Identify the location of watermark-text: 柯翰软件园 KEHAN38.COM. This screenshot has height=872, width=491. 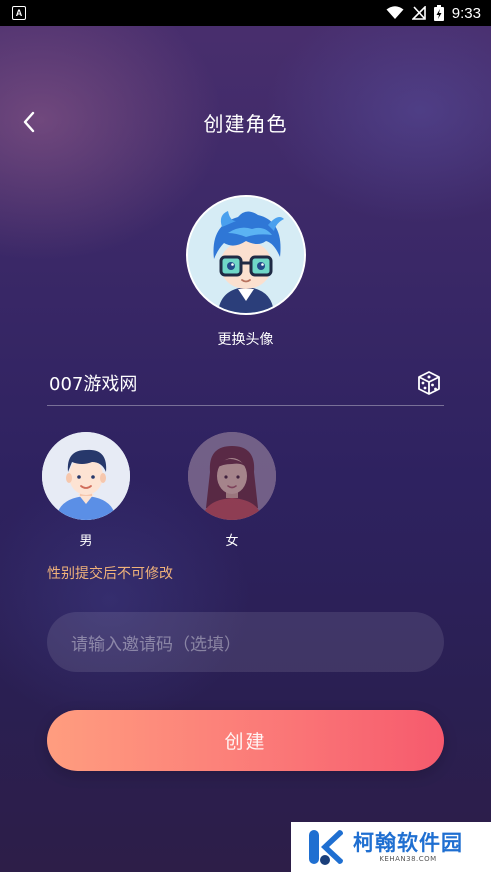
(408, 847).